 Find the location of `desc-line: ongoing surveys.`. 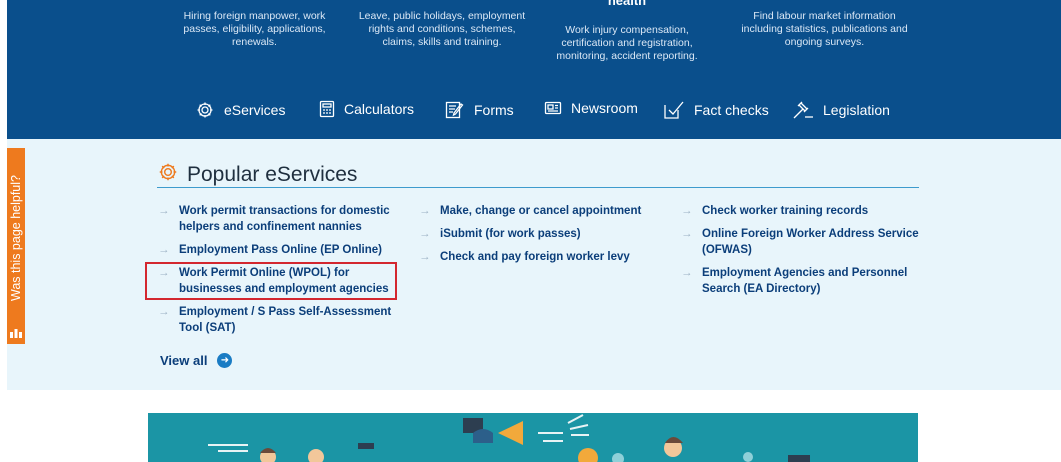

desc-line: ongoing surveys. is located at coordinates (824, 42).